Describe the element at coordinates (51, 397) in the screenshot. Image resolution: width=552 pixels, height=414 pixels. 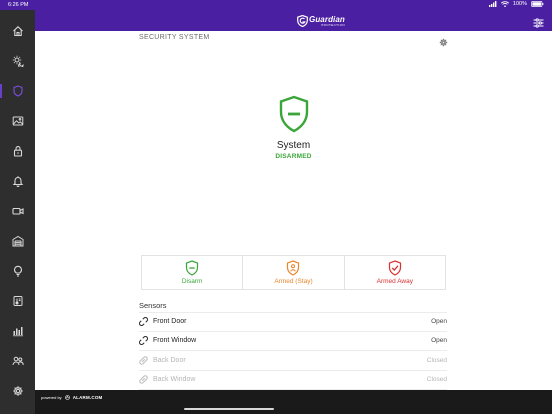
I see `powered-by-label: powered by` at that location.